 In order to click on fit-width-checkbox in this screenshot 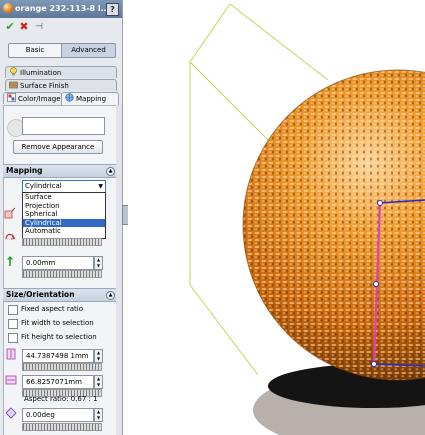, I will do `click(13, 324)`.